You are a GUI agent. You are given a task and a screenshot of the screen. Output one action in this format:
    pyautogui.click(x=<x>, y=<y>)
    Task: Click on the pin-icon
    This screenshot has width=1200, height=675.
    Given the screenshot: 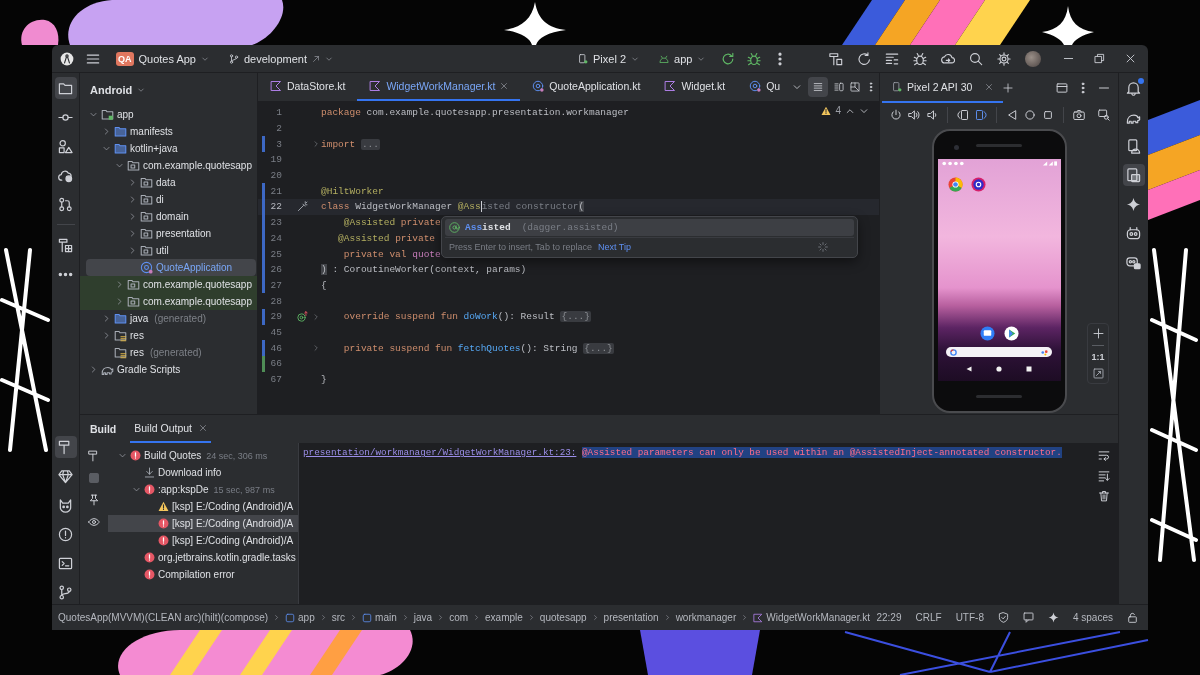 What is the action you would take?
    pyautogui.click(x=94, y=500)
    